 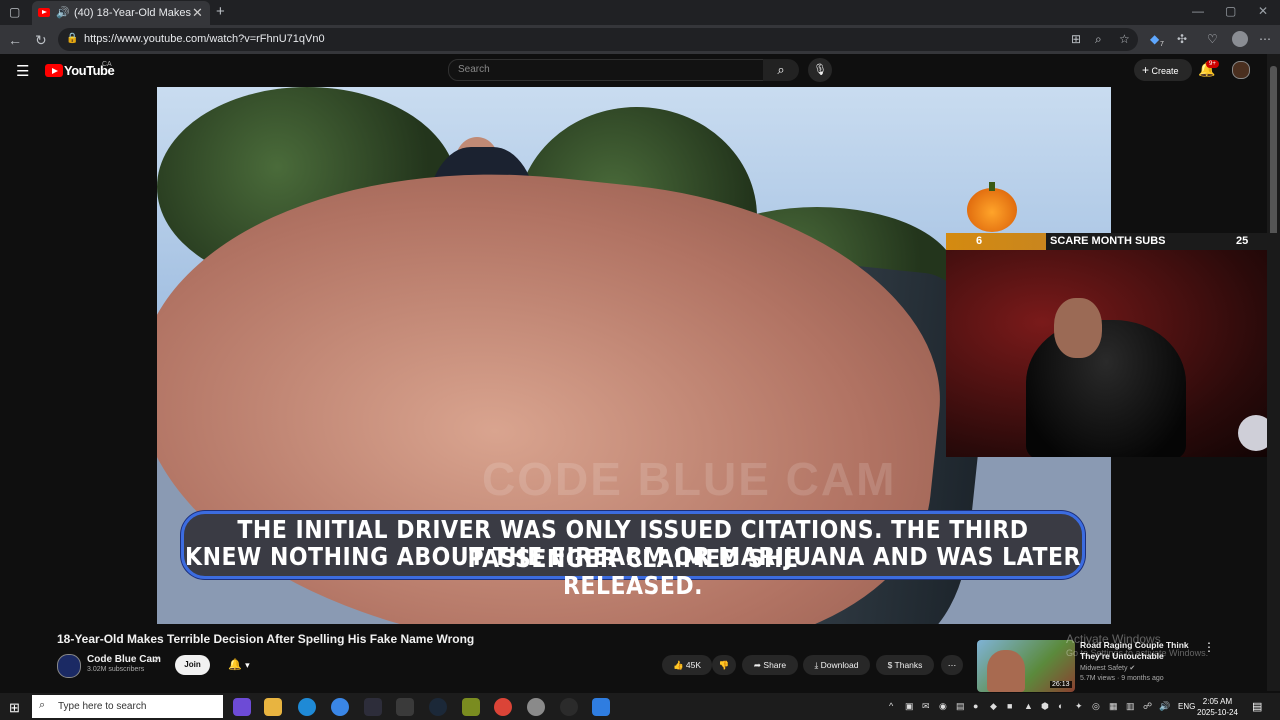 I want to click on recommended-meta: 5.7M views · 9 months ago, so click(x=1122, y=678).